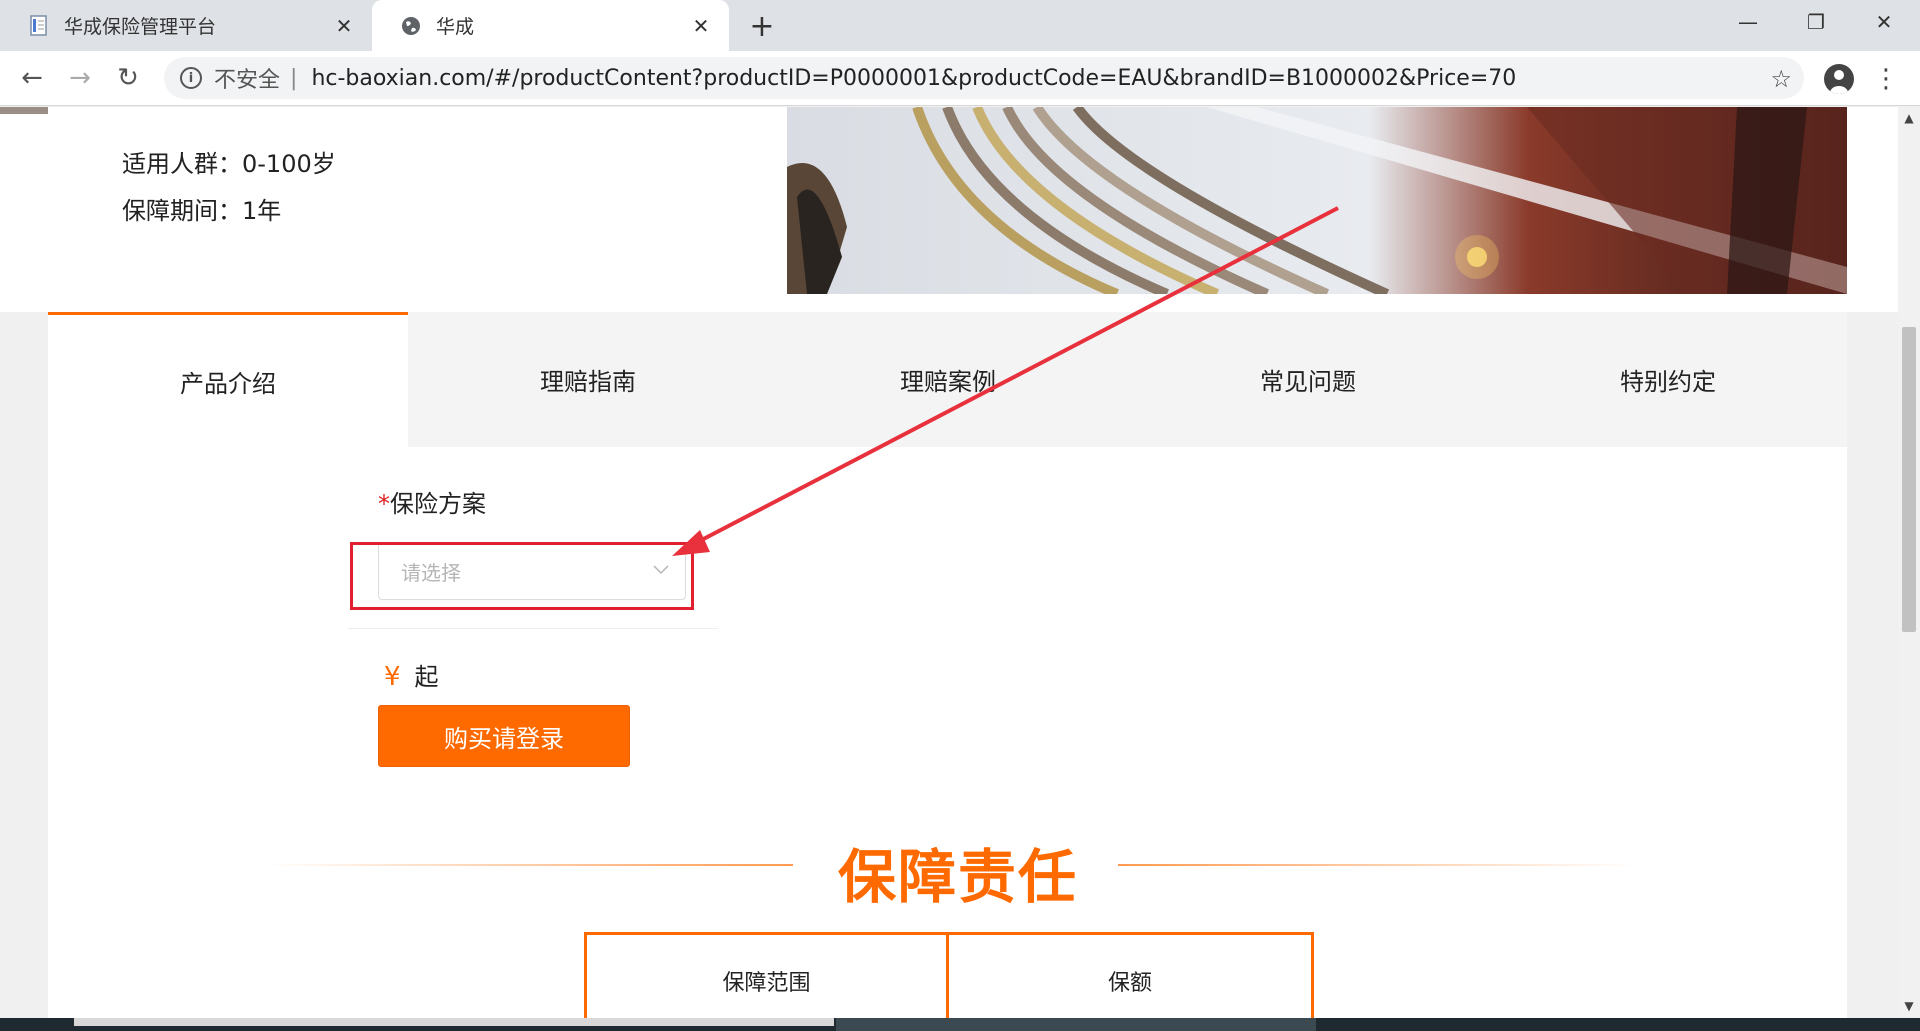 This screenshot has height=1031, width=1920. Describe the element at coordinates (411, 674) in the screenshot. I see `price: ¥ 起` at that location.